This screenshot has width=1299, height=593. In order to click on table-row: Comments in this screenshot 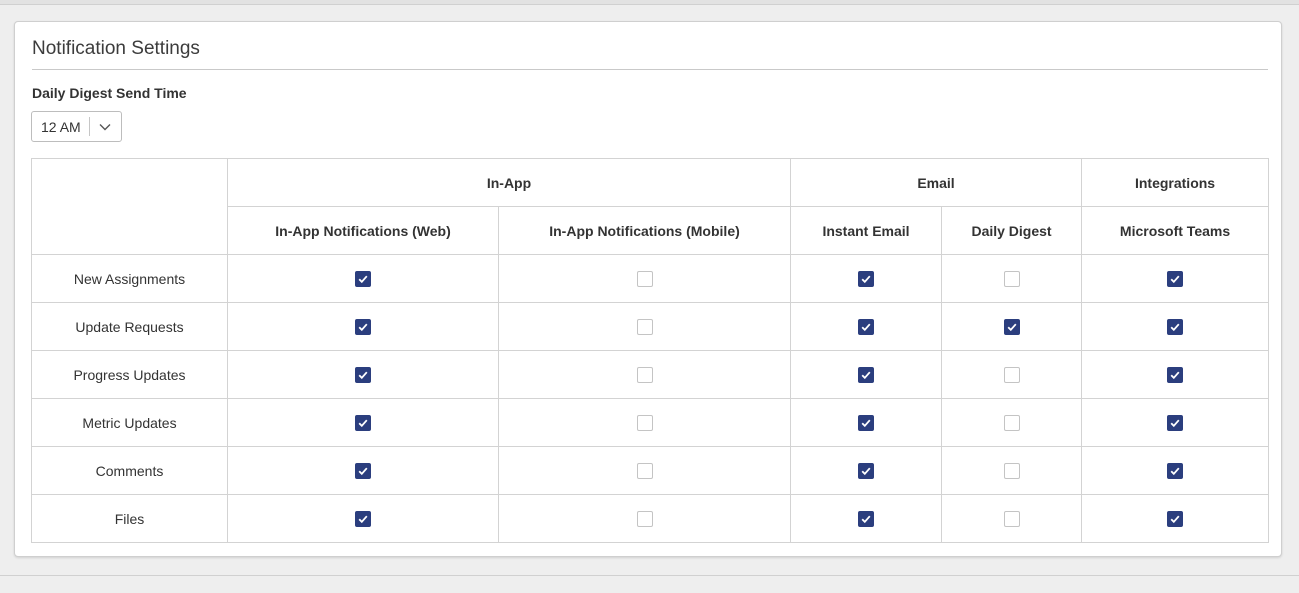, I will do `click(650, 470)`.